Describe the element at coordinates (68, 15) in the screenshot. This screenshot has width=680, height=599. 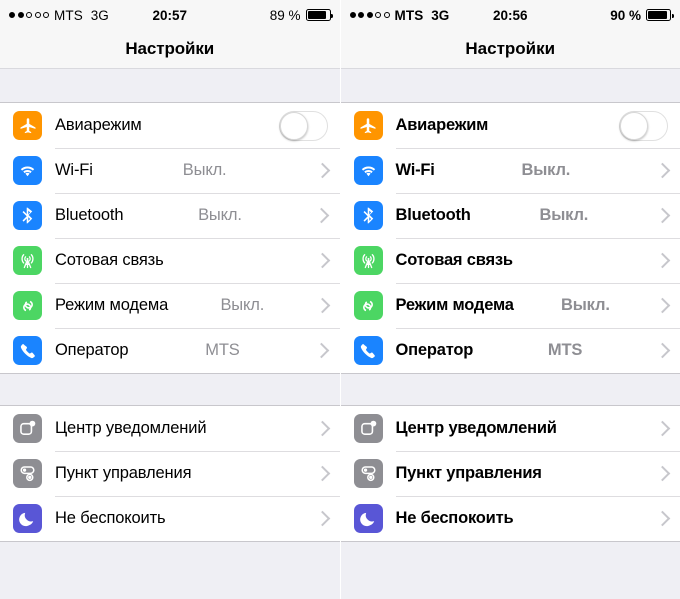
I see `carrier-name: MTS` at that location.